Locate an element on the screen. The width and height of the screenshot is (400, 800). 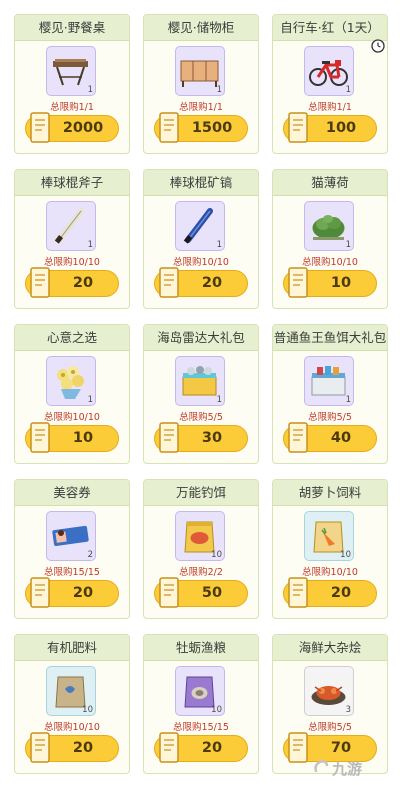
item-title: 樱见·野餐桌 is located at coordinates (72, 28).